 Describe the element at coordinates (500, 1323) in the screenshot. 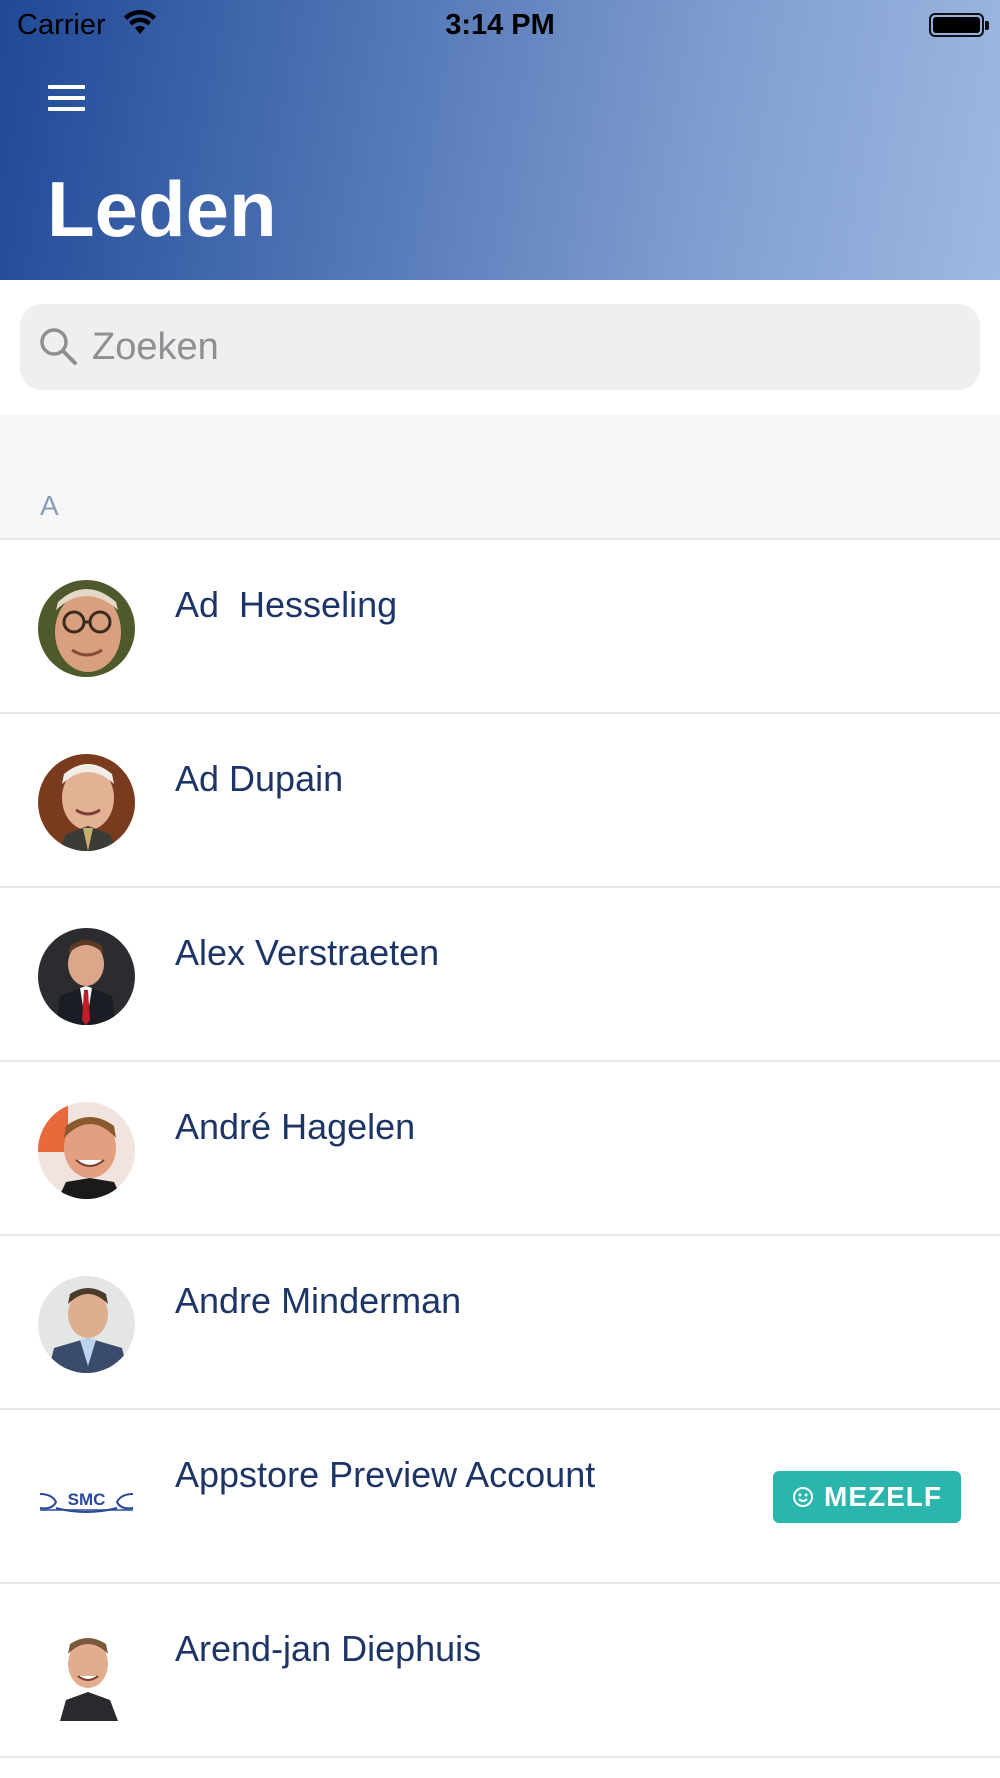

I see `list-item: Andre Minderman` at that location.